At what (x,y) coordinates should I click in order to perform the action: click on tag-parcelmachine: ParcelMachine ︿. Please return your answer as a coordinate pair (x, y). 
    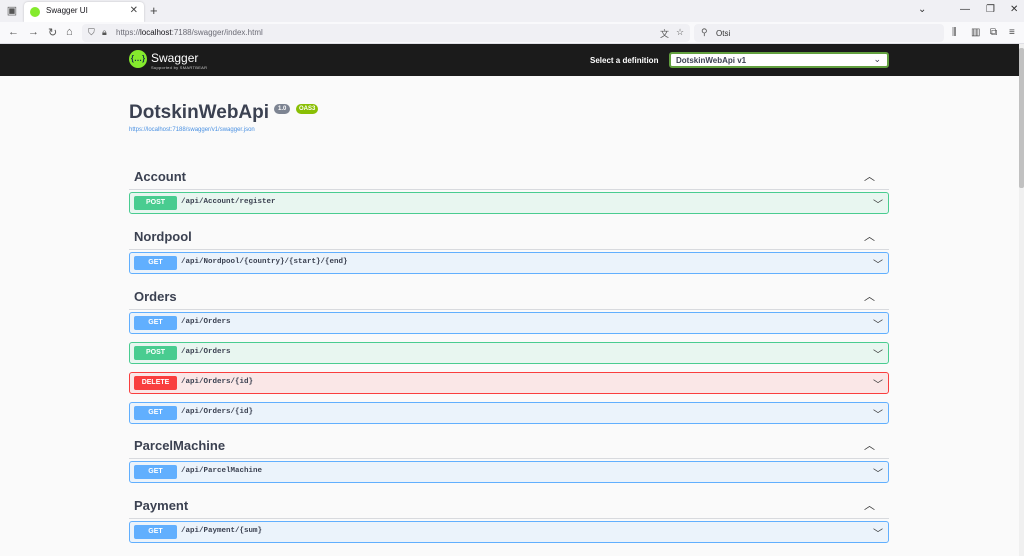
    Looking at the image, I should click on (509, 446).